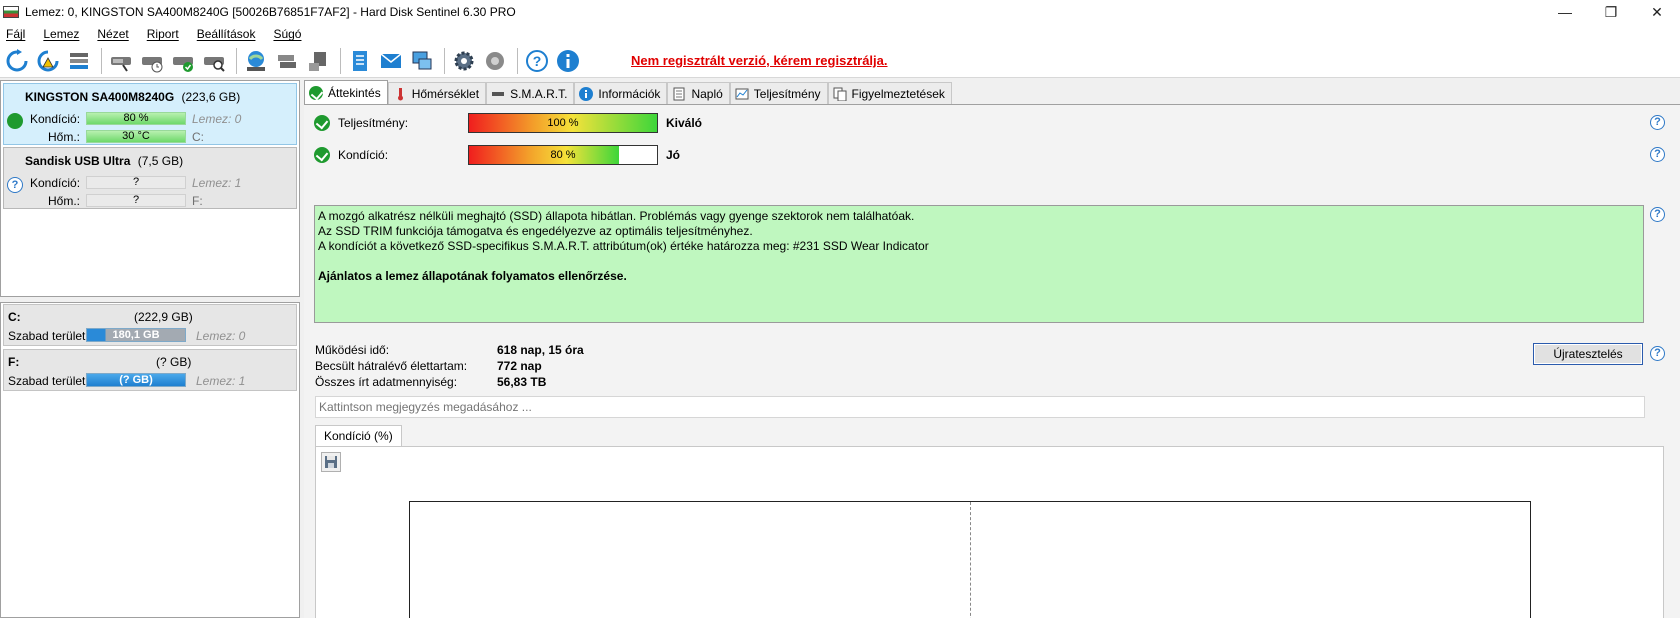 This screenshot has height=618, width=1680. I want to click on volume-card-f: F: (? GB) Szabad terület (? GB) Lemez: 1, so click(150, 370).